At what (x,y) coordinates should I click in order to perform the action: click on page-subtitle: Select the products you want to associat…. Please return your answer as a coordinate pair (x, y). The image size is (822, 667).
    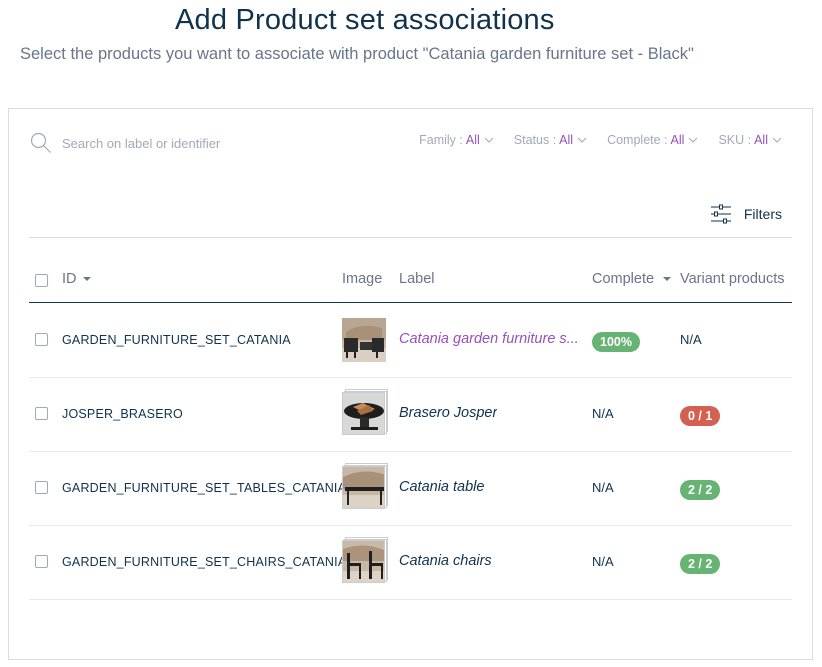
    Looking at the image, I should click on (357, 54).